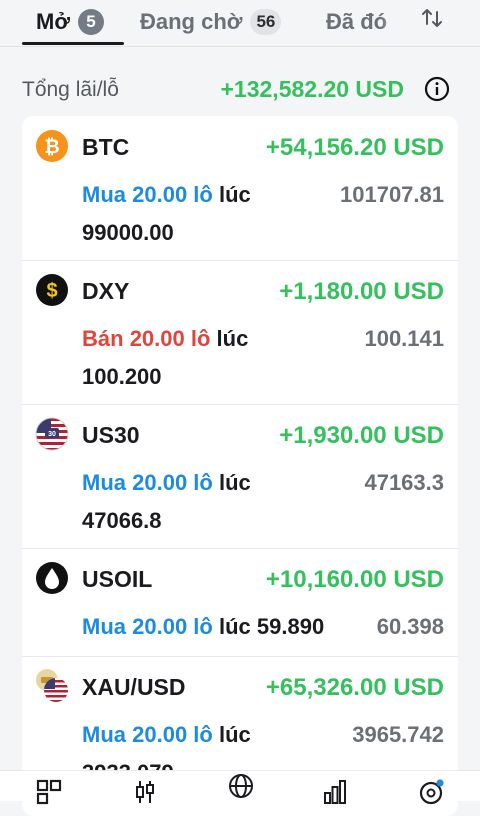  I want to click on position-current-price: 3965.742, so click(398, 734).